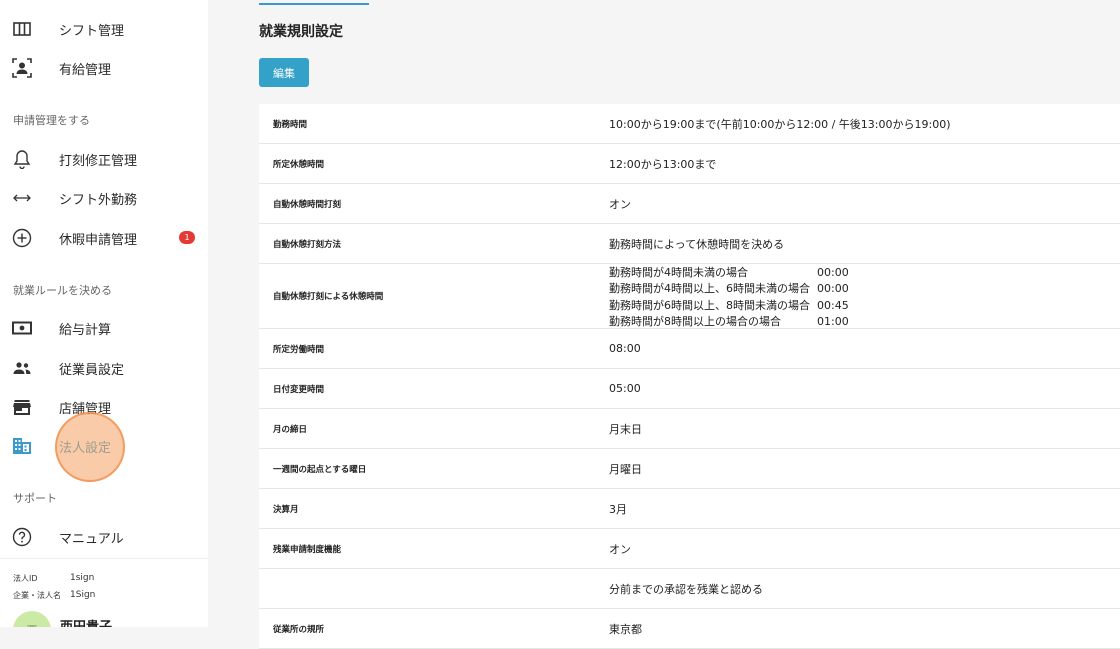 This screenshot has width=1120, height=649. What do you see at coordinates (299, 389) in the screenshot?
I see `row-label: 日付変更時間` at bounding box center [299, 389].